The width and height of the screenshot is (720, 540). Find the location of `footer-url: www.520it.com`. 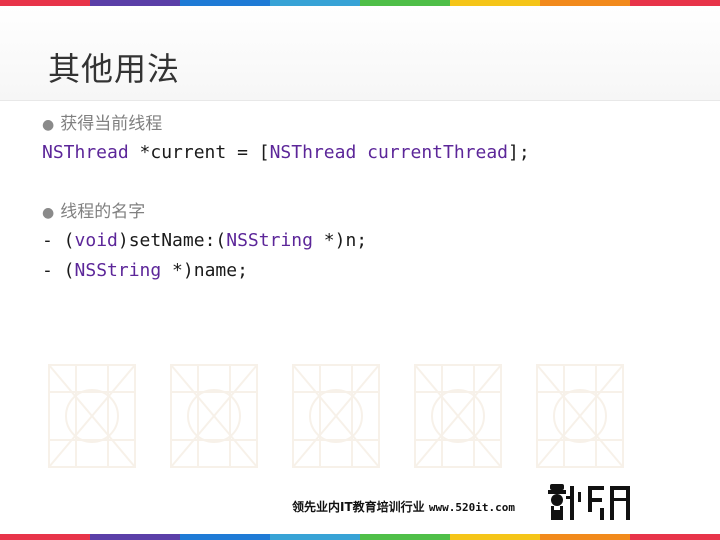

footer-url: www.520it.com is located at coordinates (471, 507).